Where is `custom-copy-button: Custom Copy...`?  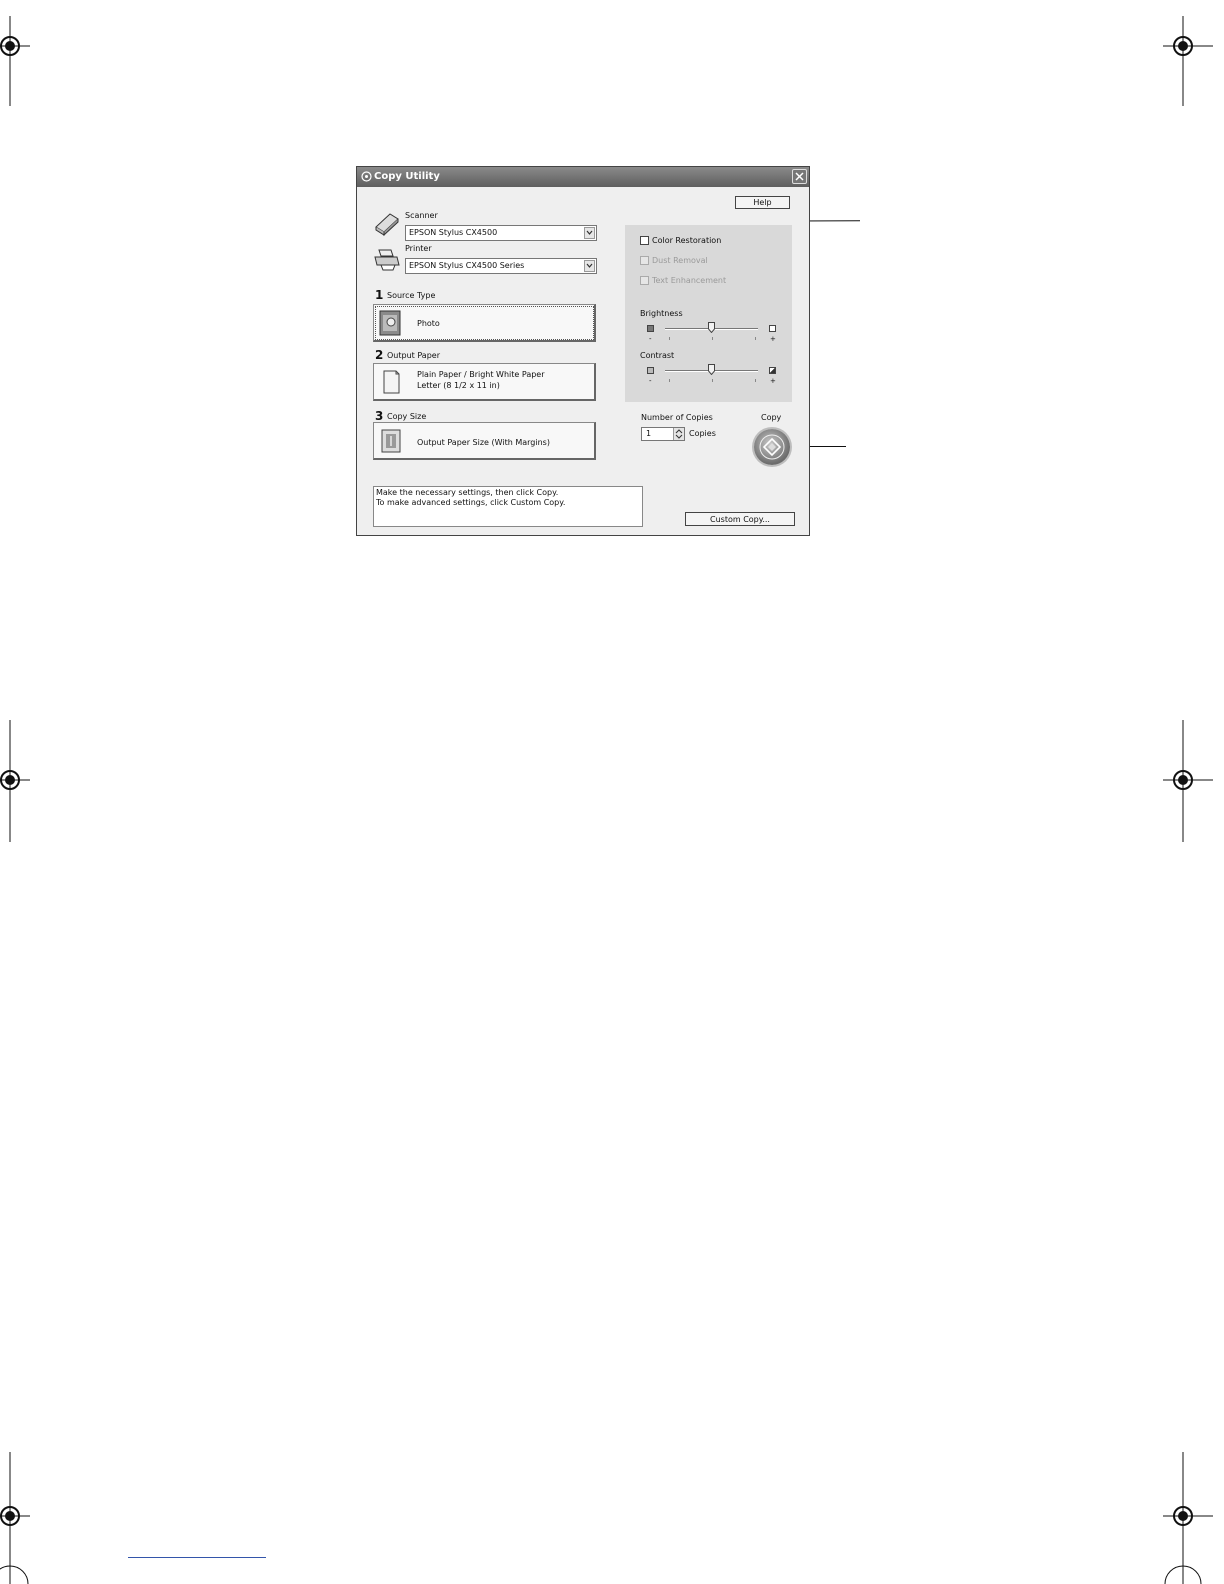
custom-copy-button: Custom Copy... is located at coordinates (740, 519).